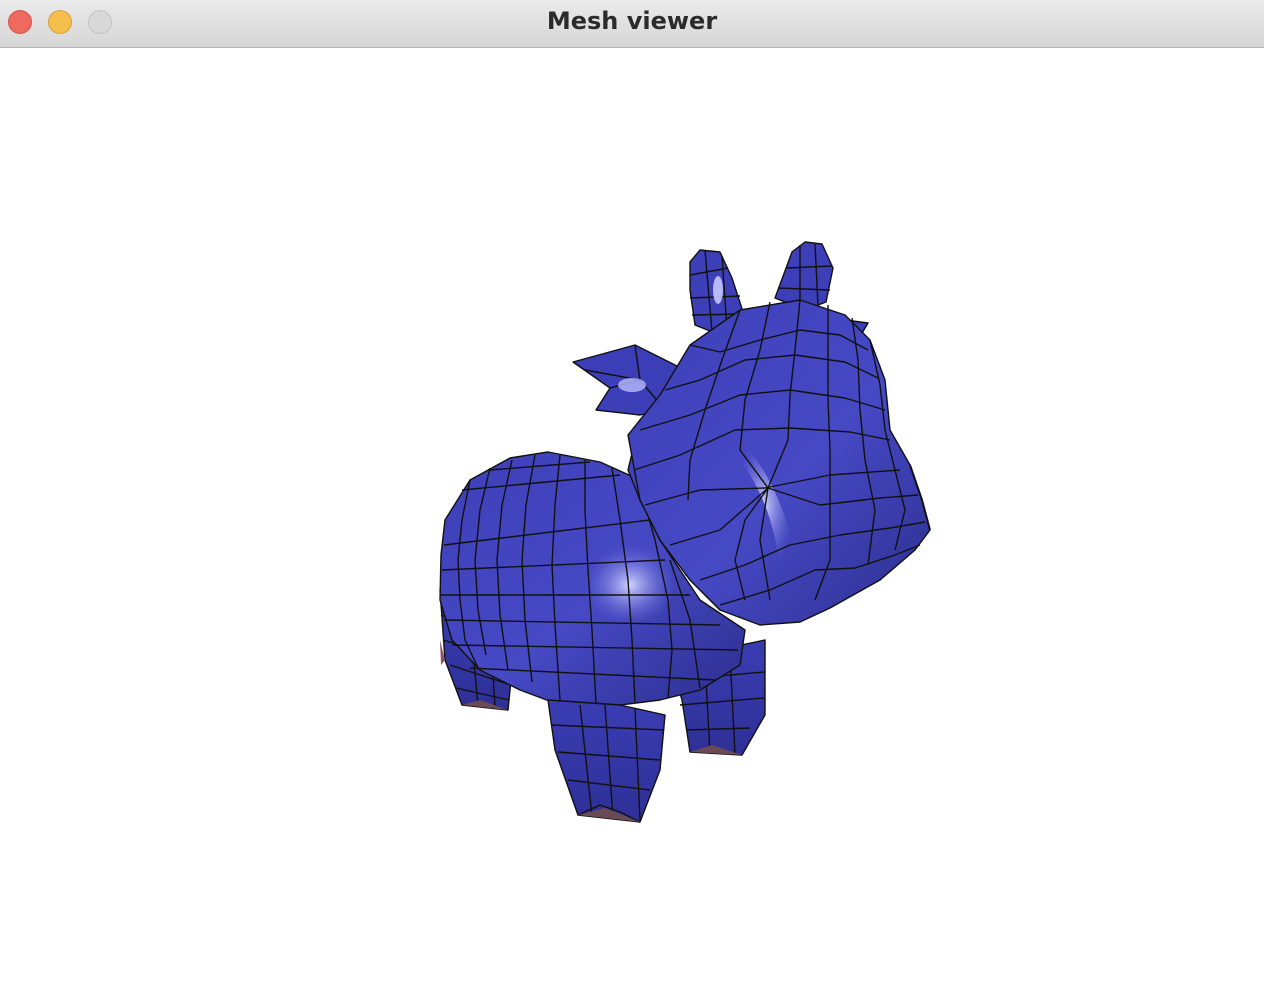  I want to click on window-title: Mesh viewer, so click(632, 21).